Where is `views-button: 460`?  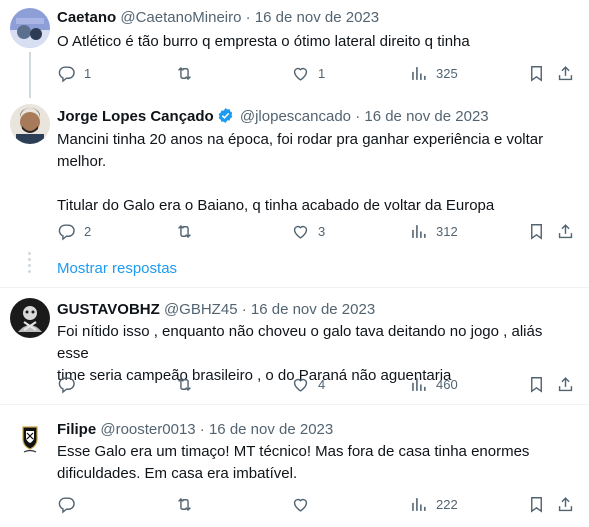
views-button: 460 is located at coordinates (433, 384).